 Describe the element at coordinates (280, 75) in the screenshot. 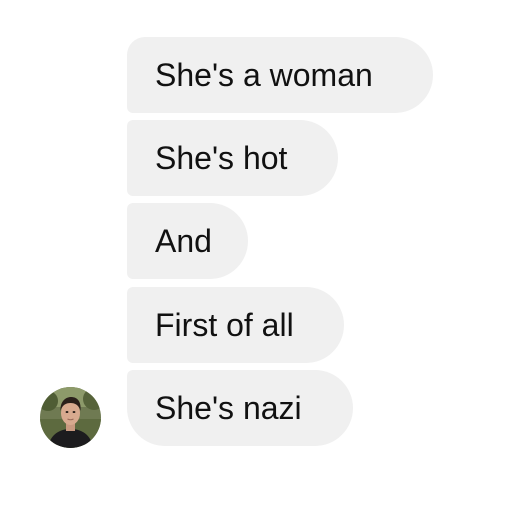

I see `message-bubble: She's a woman` at that location.